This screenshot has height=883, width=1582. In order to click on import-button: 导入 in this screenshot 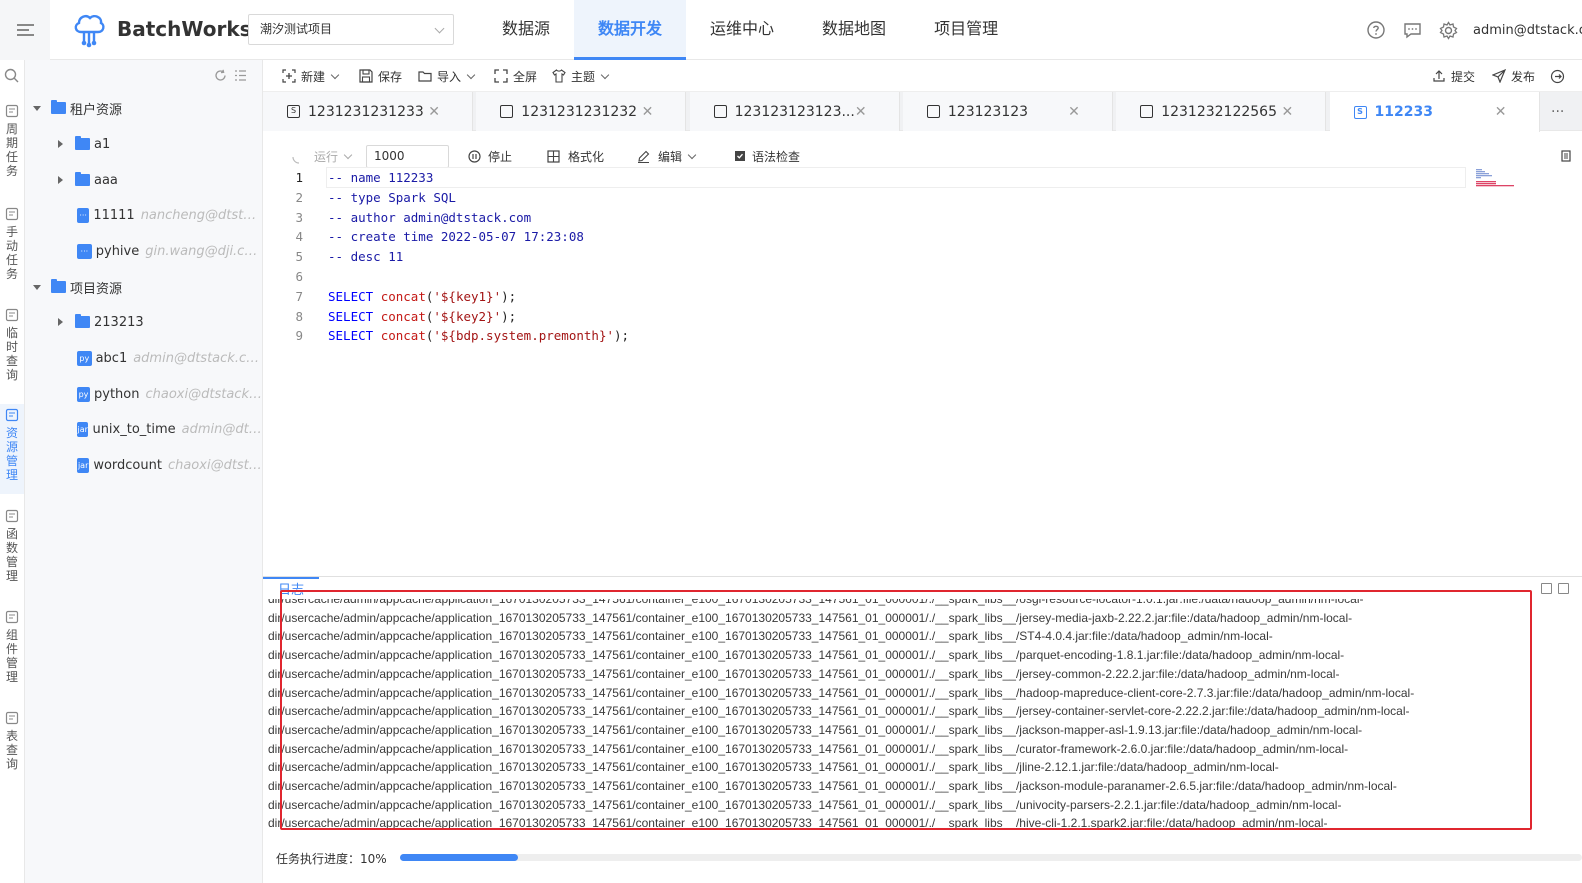, I will do `click(447, 76)`.